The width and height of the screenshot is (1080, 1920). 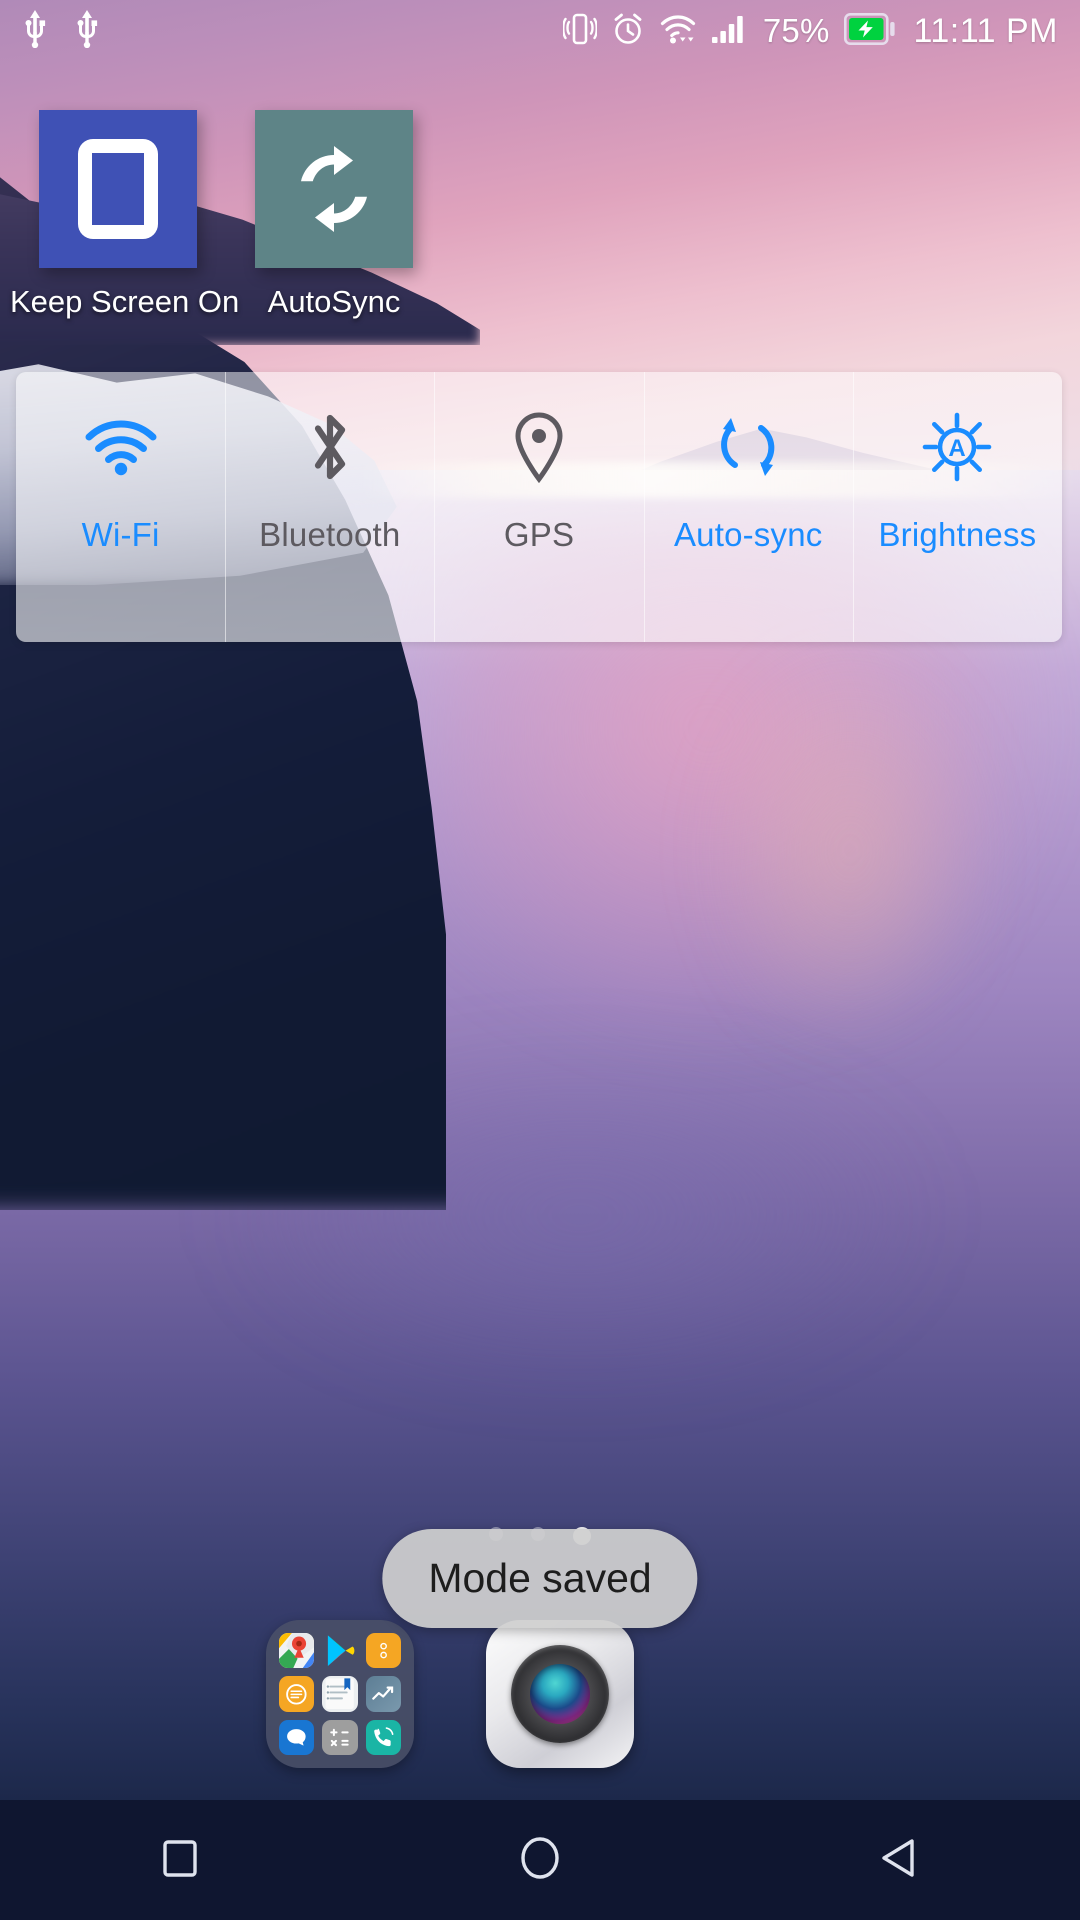 What do you see at coordinates (297, 1694) in the screenshot?
I see `notes-orange-icon` at bounding box center [297, 1694].